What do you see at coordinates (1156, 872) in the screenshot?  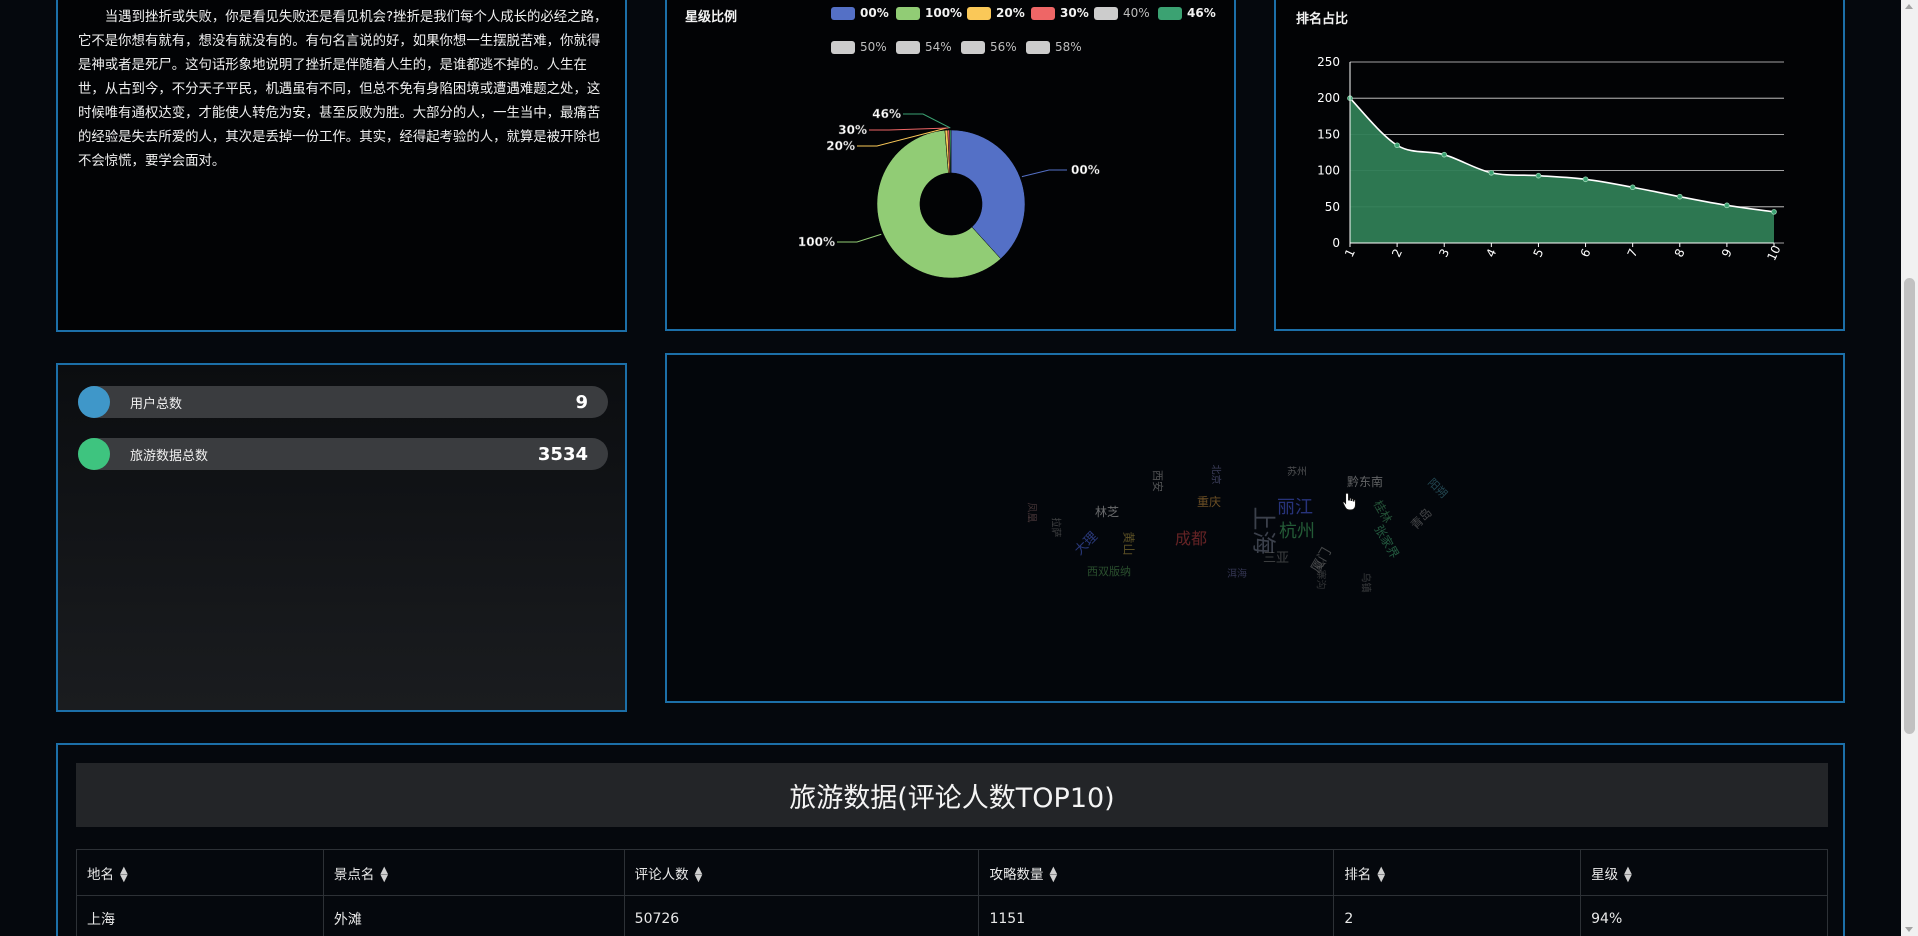 I see `table-header-cell: 攻略数量 ▲ ▼` at bounding box center [1156, 872].